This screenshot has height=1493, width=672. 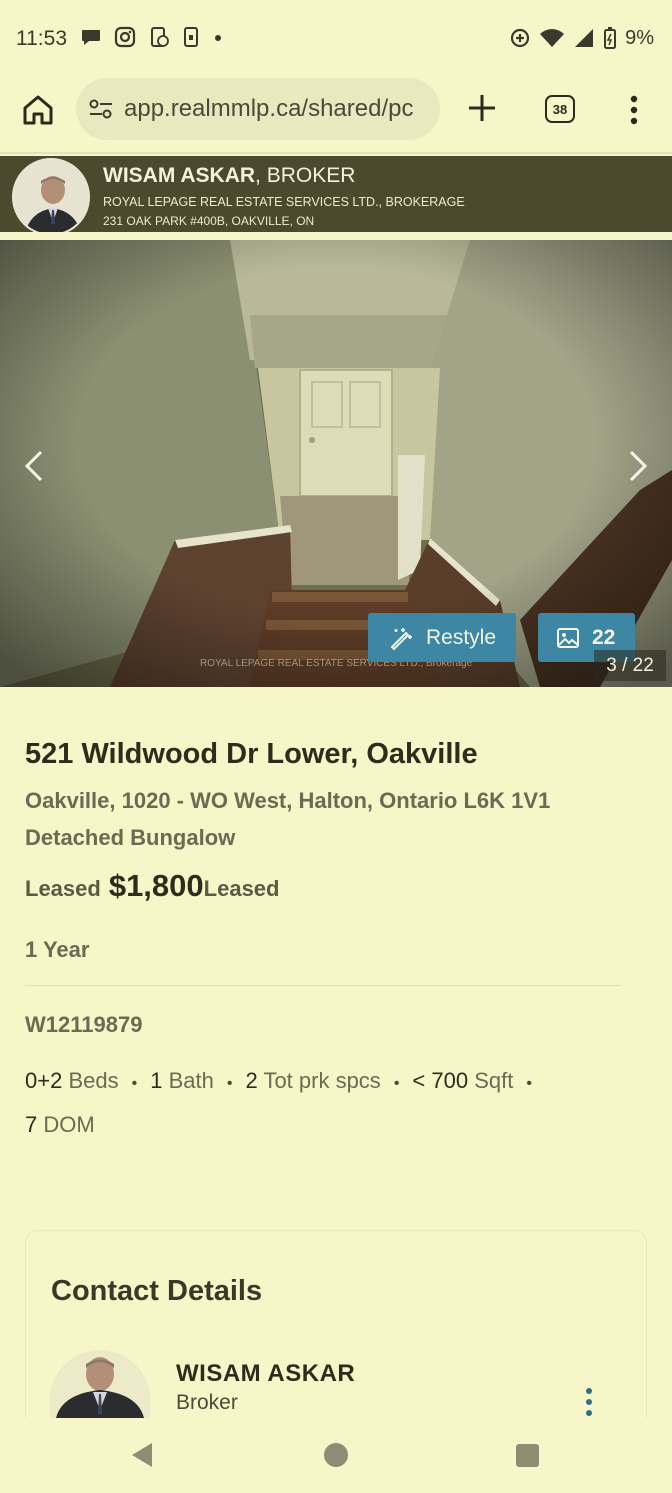 I want to click on url-text: app.realmmlp.ca/shared/pc, so click(x=269, y=108).